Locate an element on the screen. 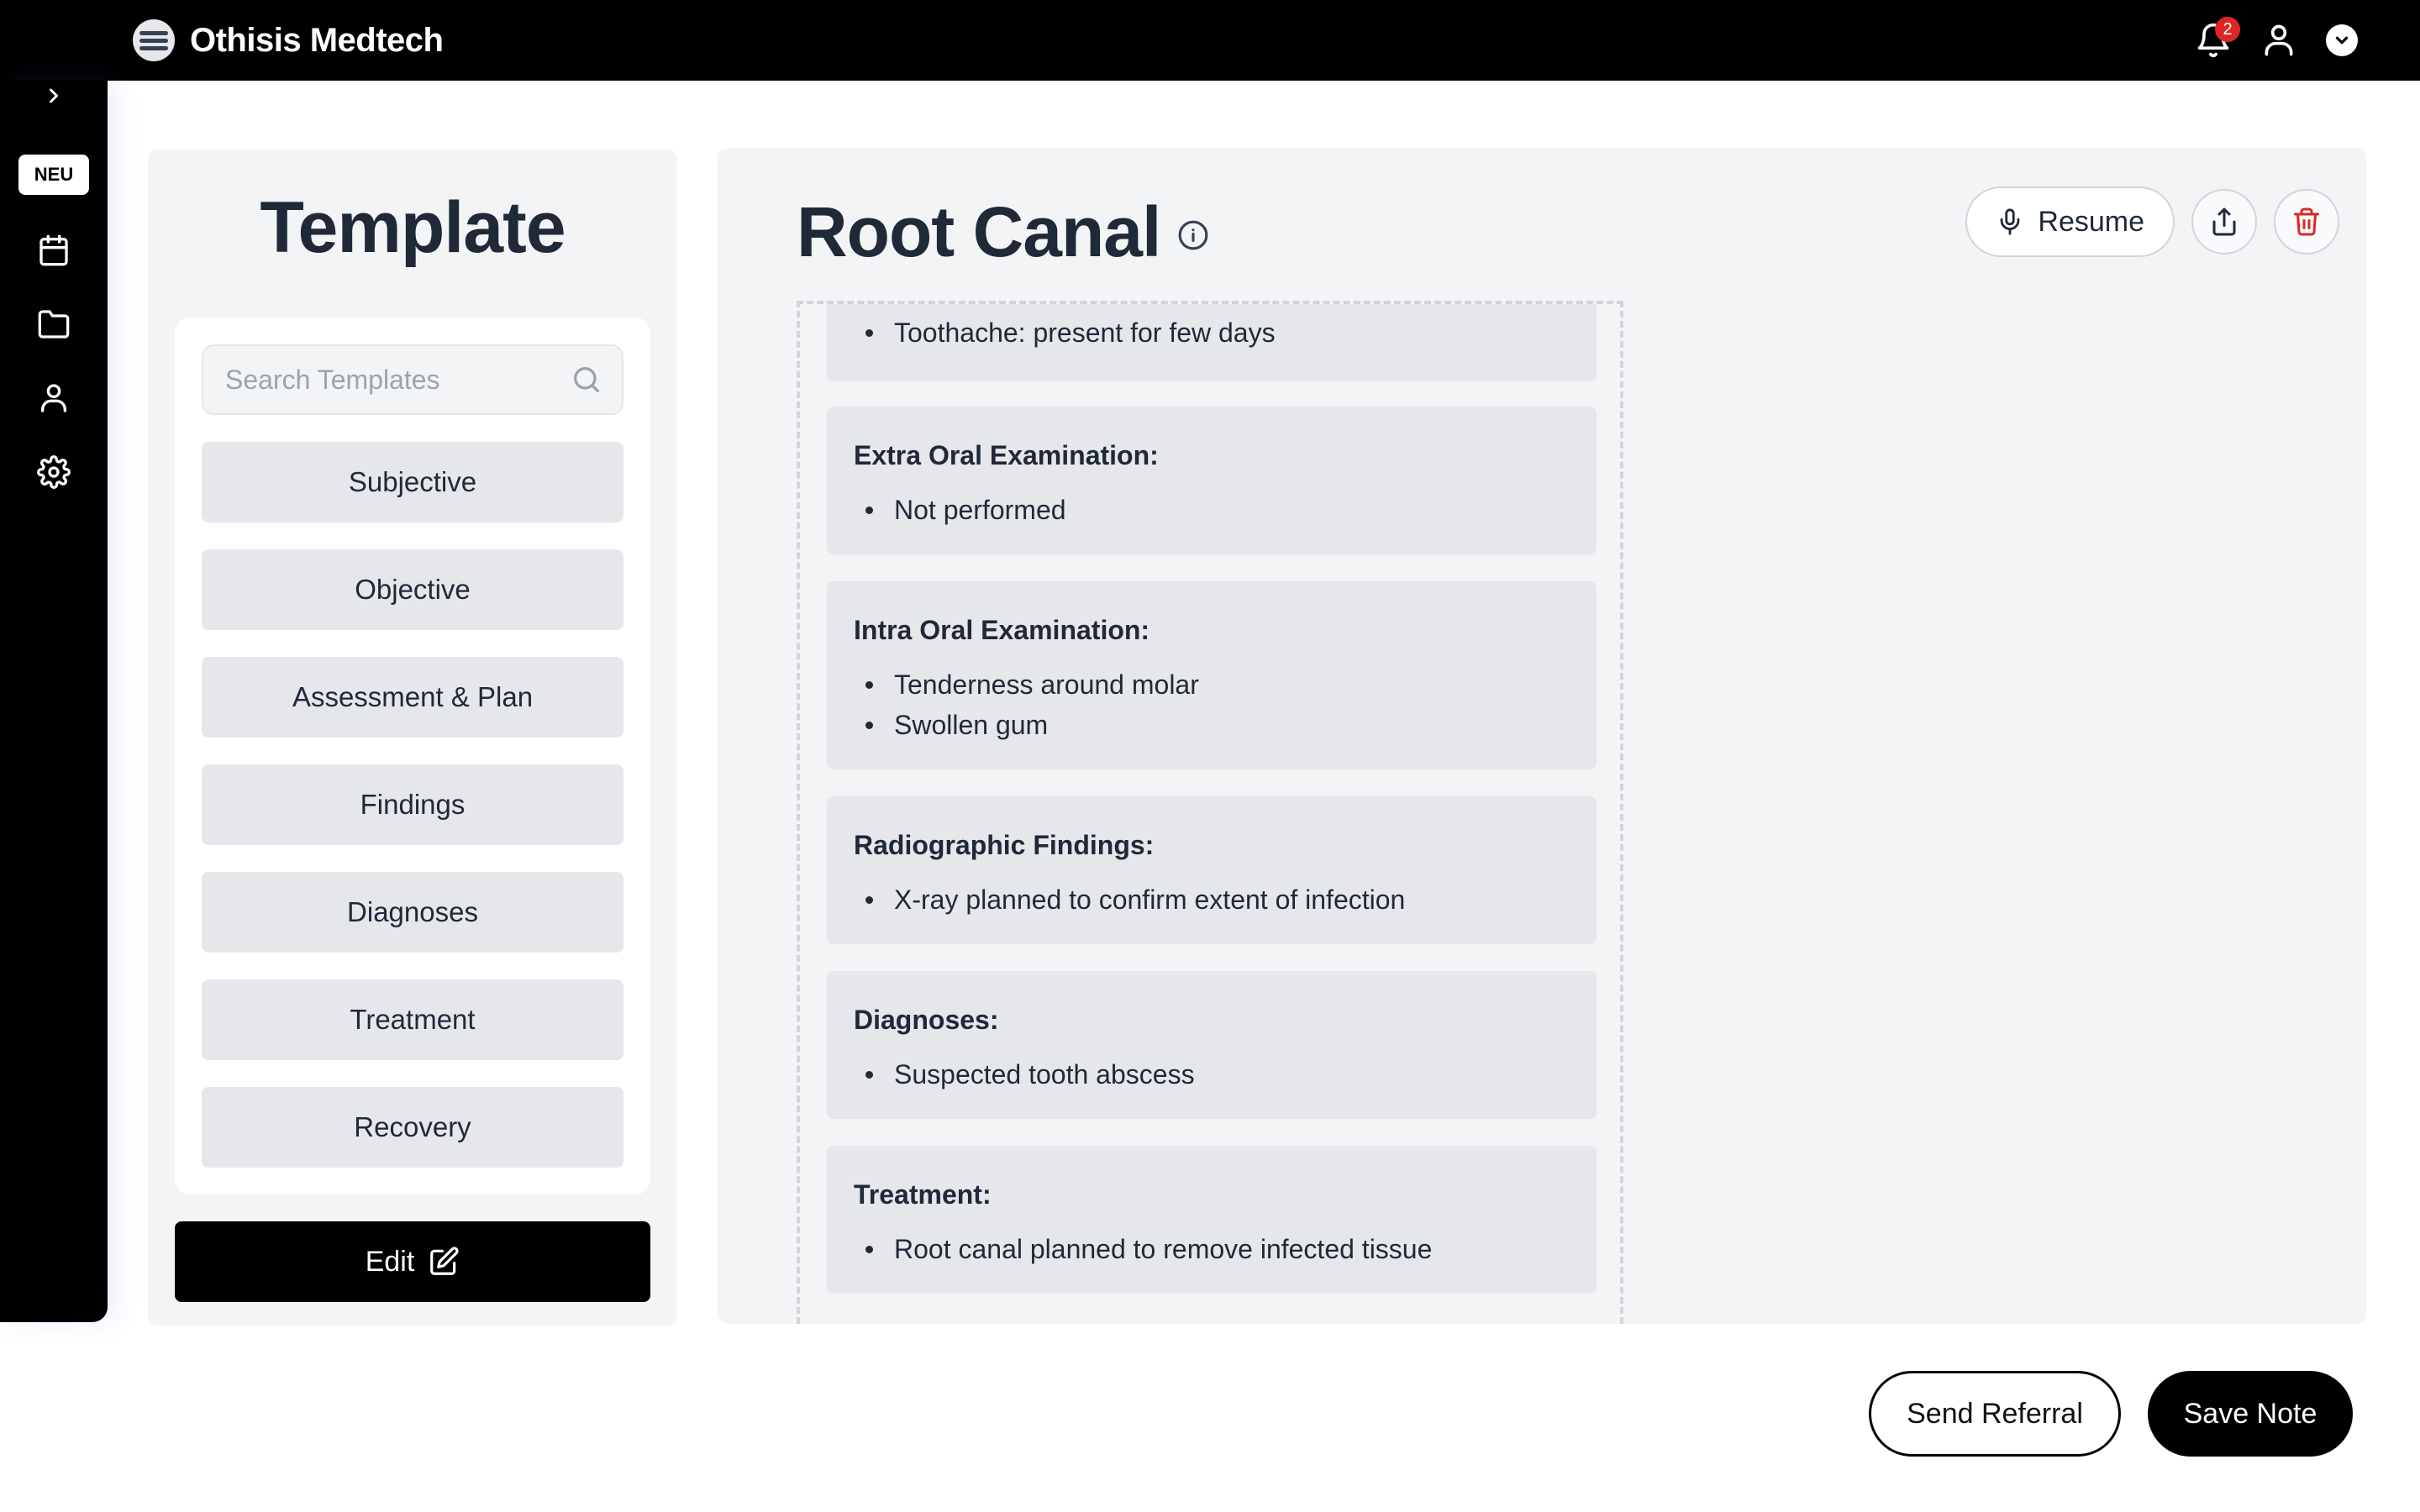 The height and width of the screenshot is (1512, 2420). note-title: Root Canal is located at coordinates (1003, 232).